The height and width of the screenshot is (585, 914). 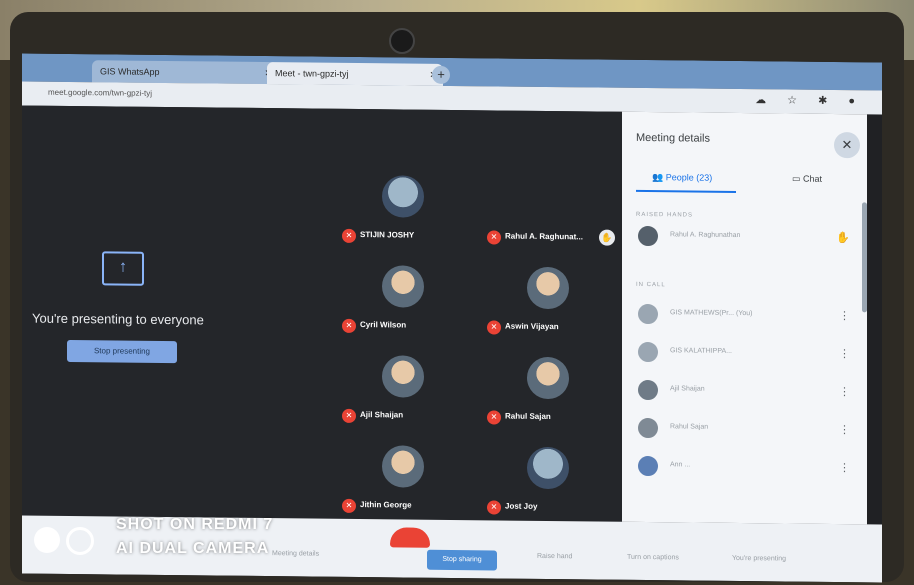 I want to click on chat-icon: ▭, so click(x=798, y=178).